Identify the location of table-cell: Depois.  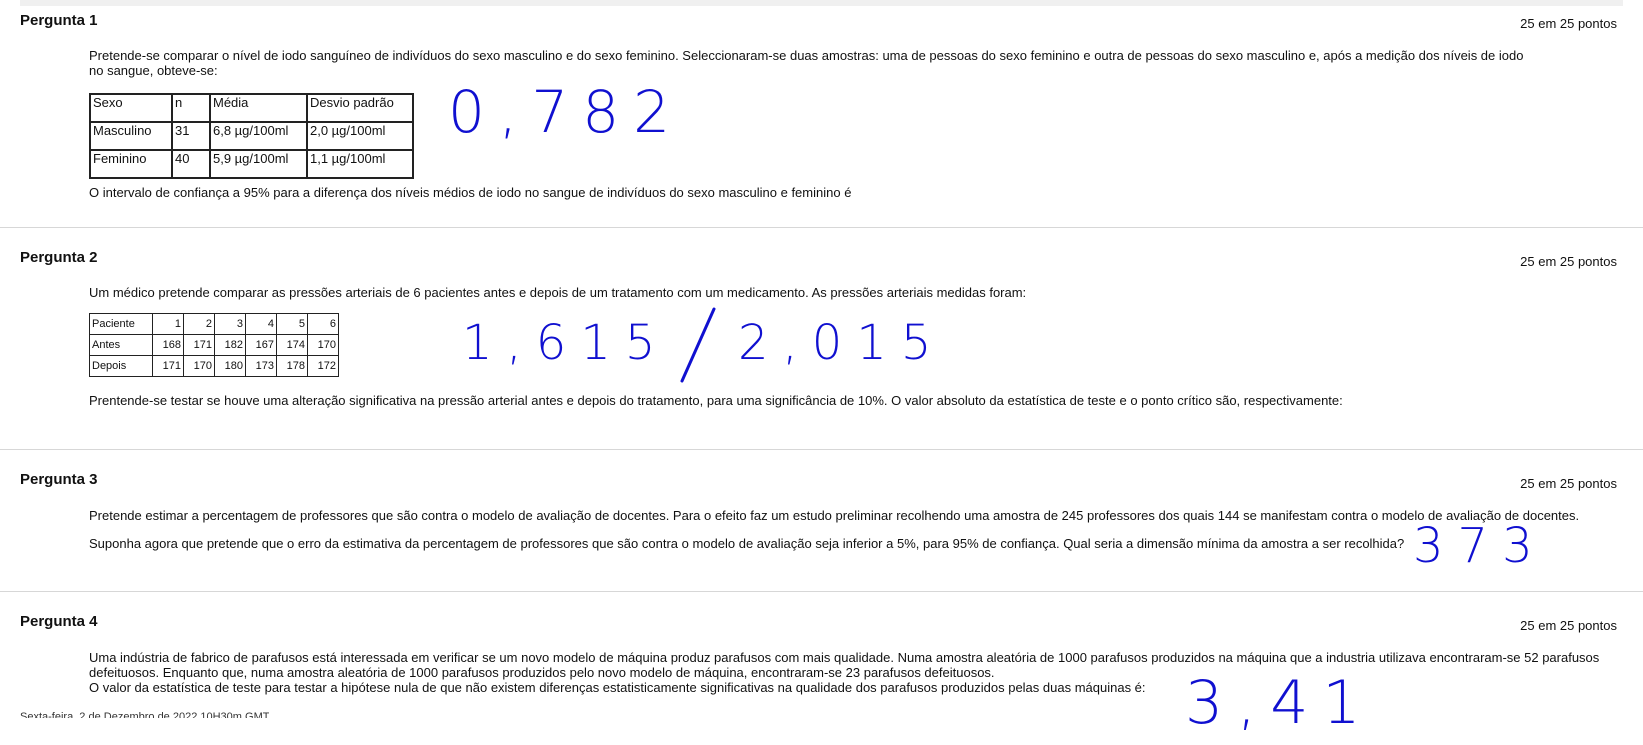
(121, 366).